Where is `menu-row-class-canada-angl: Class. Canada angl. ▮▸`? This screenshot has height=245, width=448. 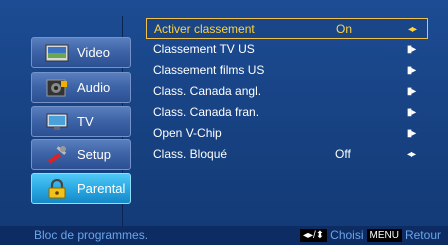 menu-row-class-canada-angl: Class. Canada angl. ▮▸ is located at coordinates (287, 91).